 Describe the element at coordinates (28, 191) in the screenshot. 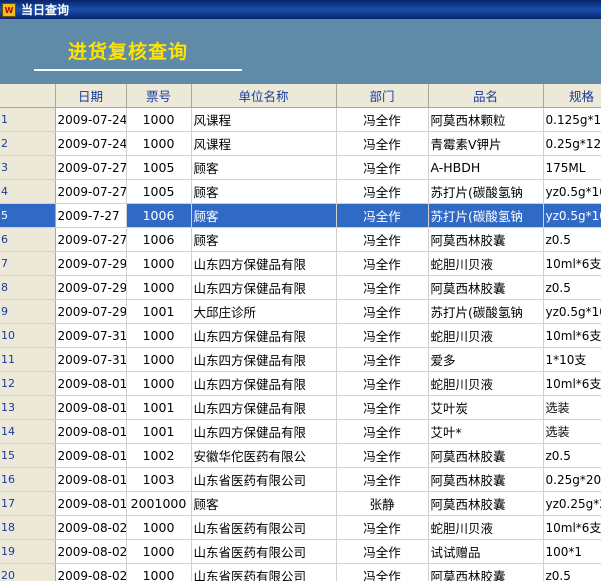

I see `row-number: 4` at that location.